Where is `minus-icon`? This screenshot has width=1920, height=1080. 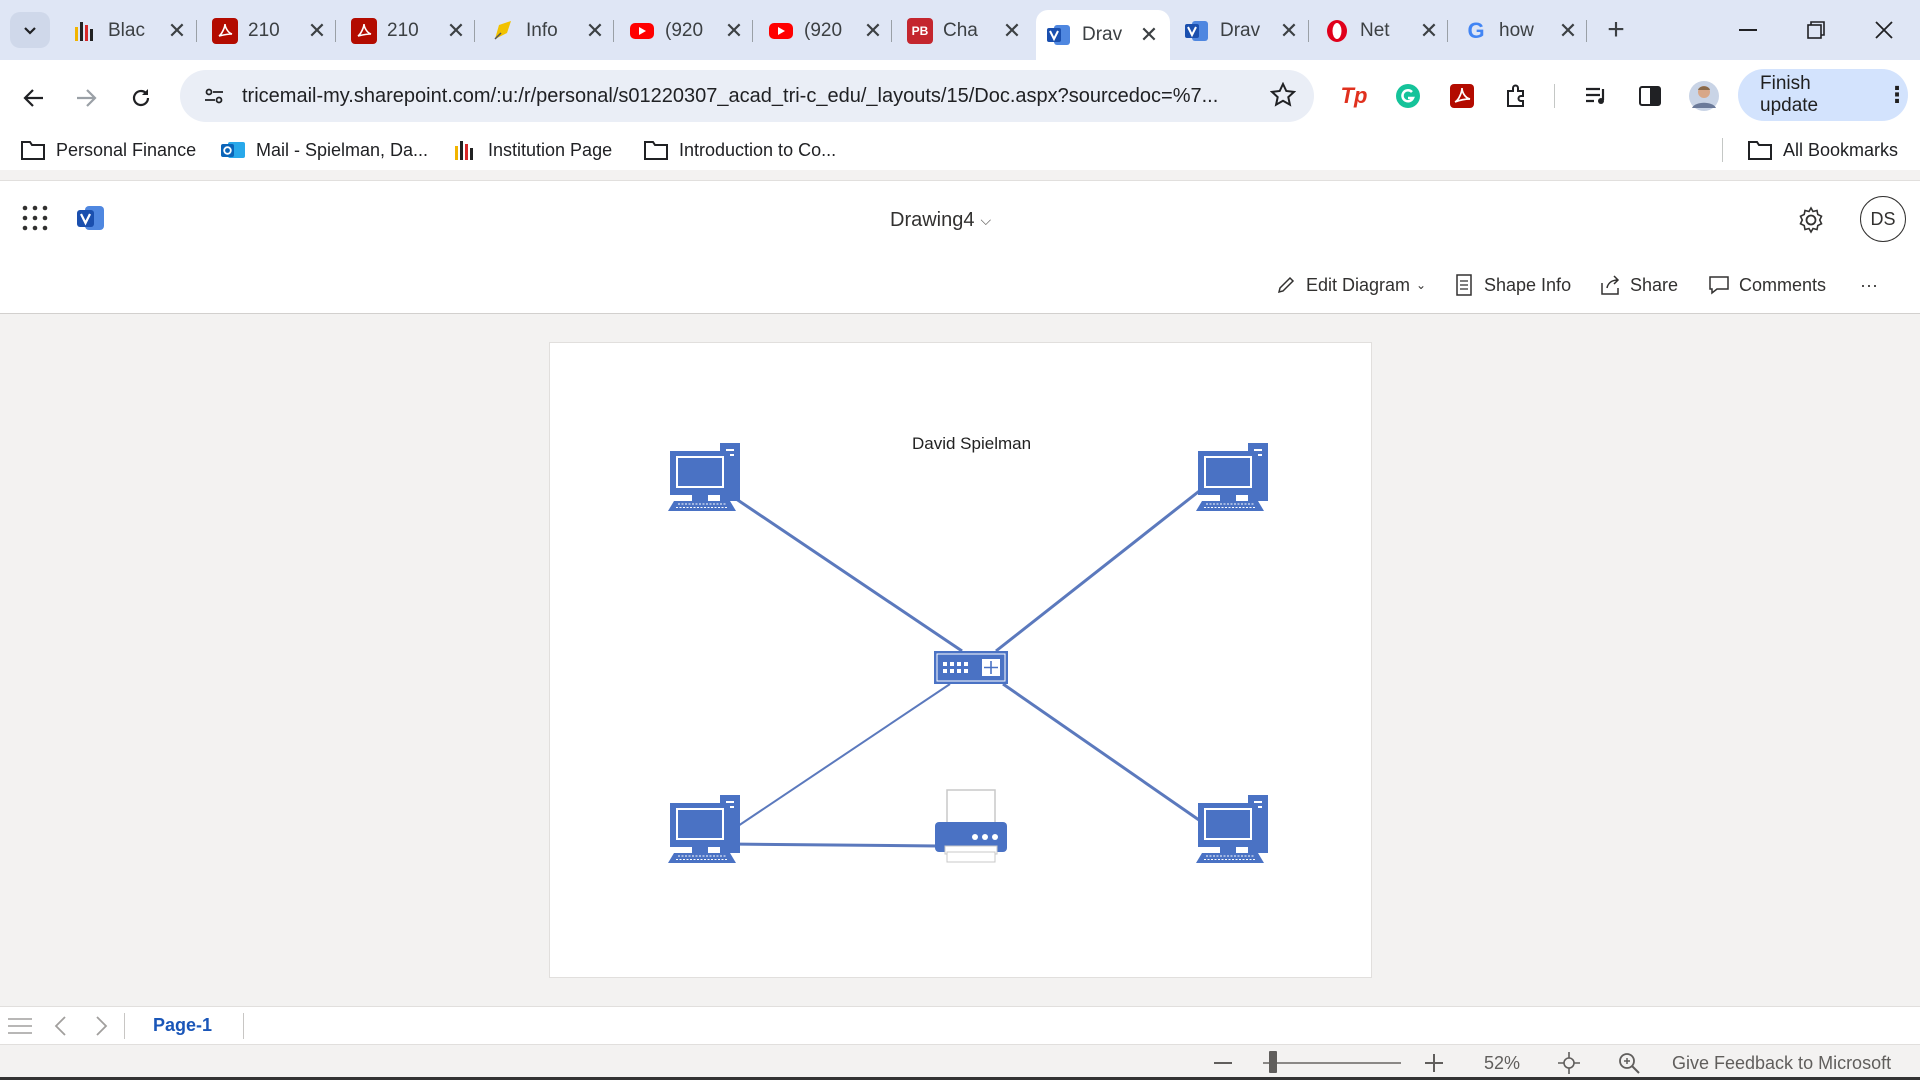 minus-icon is located at coordinates (1223, 1063).